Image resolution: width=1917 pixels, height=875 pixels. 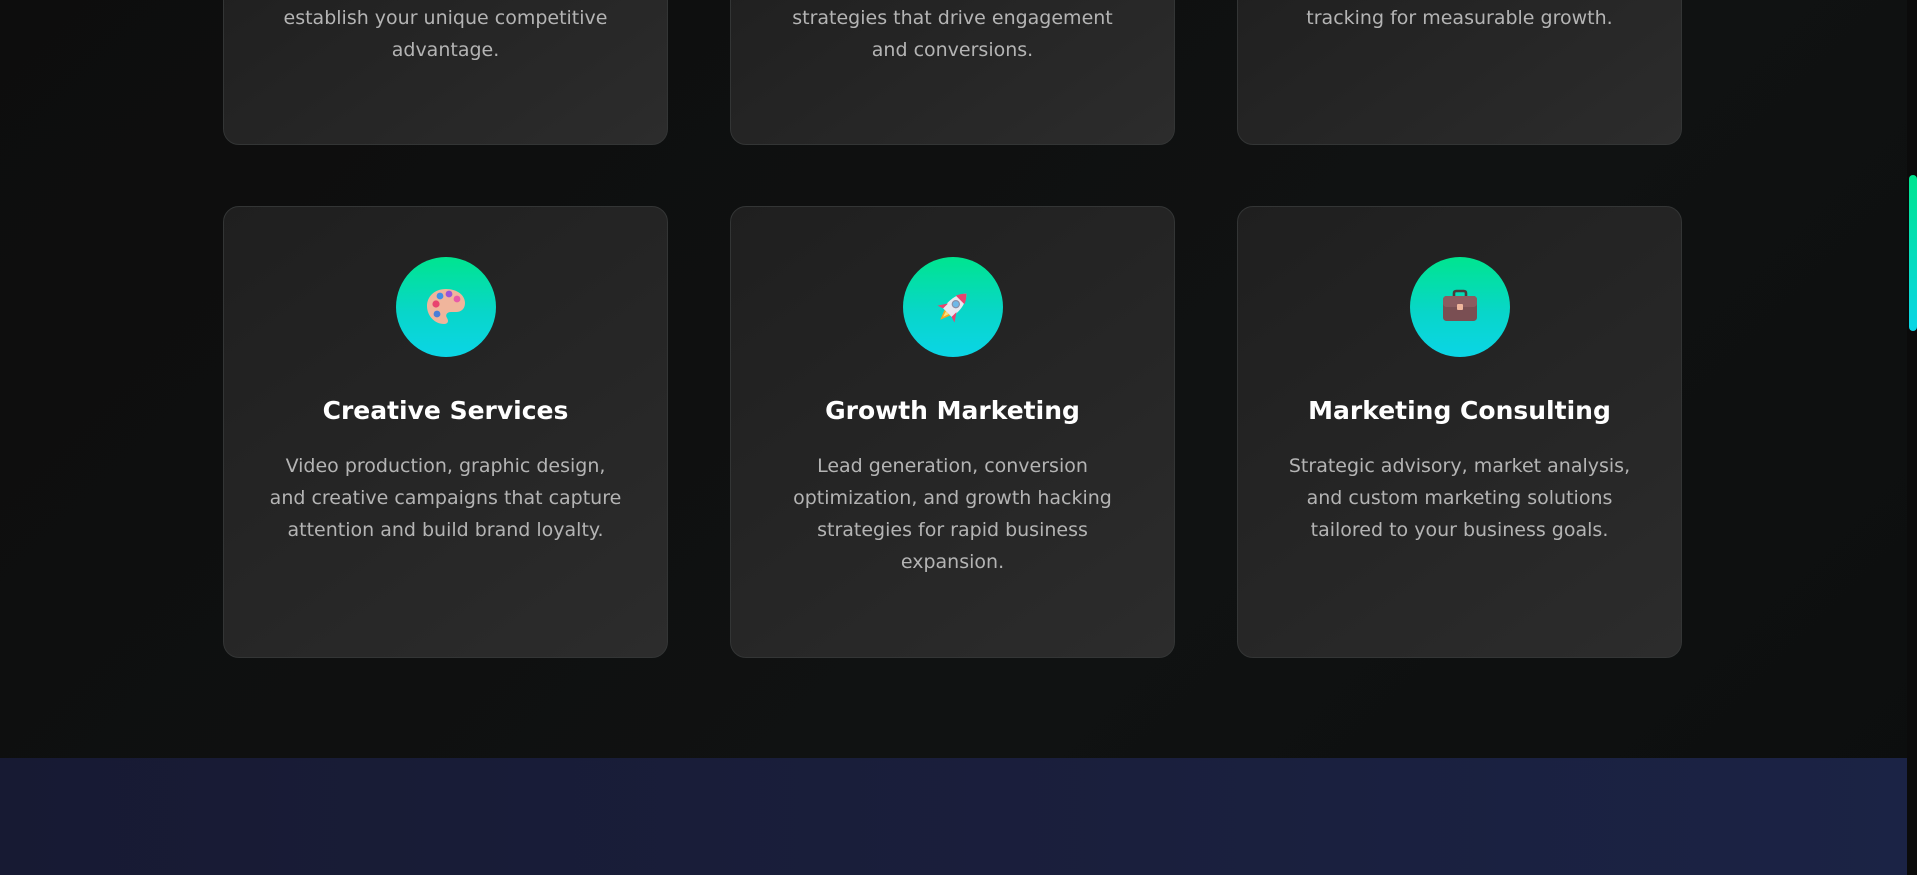 I want to click on palette-icon, so click(x=446, y=307).